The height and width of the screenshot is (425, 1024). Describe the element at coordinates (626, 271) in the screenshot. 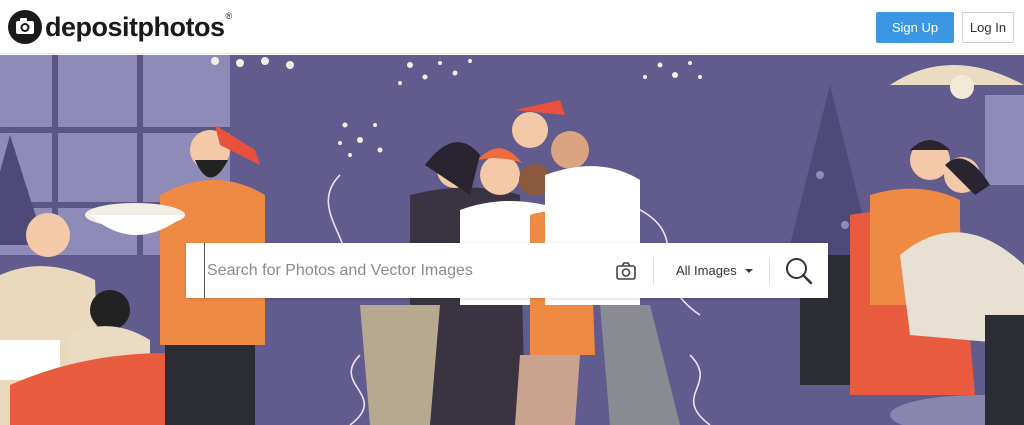

I see `camera-icon` at that location.